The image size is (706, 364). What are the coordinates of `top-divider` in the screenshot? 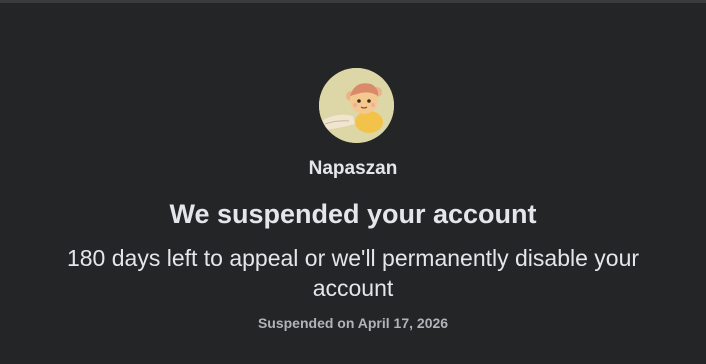 It's located at (353, 1).